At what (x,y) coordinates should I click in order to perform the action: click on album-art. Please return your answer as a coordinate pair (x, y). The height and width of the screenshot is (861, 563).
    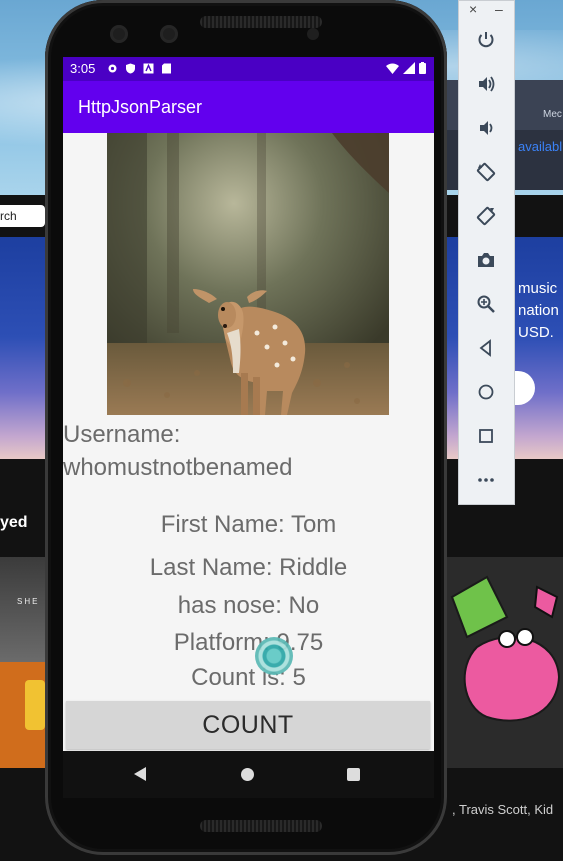
    Looking at the image, I should click on (505, 662).